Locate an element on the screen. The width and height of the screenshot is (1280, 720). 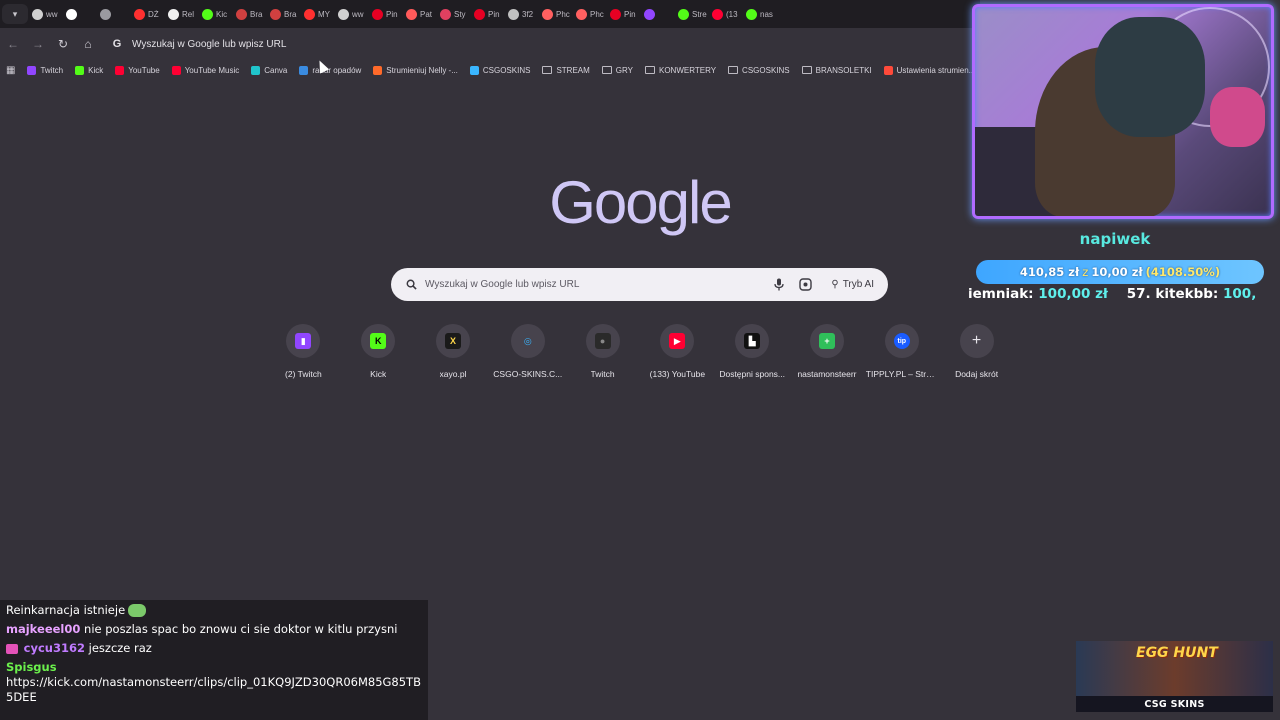
shortcut-icon-tile: ◎ is located at coordinates (527, 341).